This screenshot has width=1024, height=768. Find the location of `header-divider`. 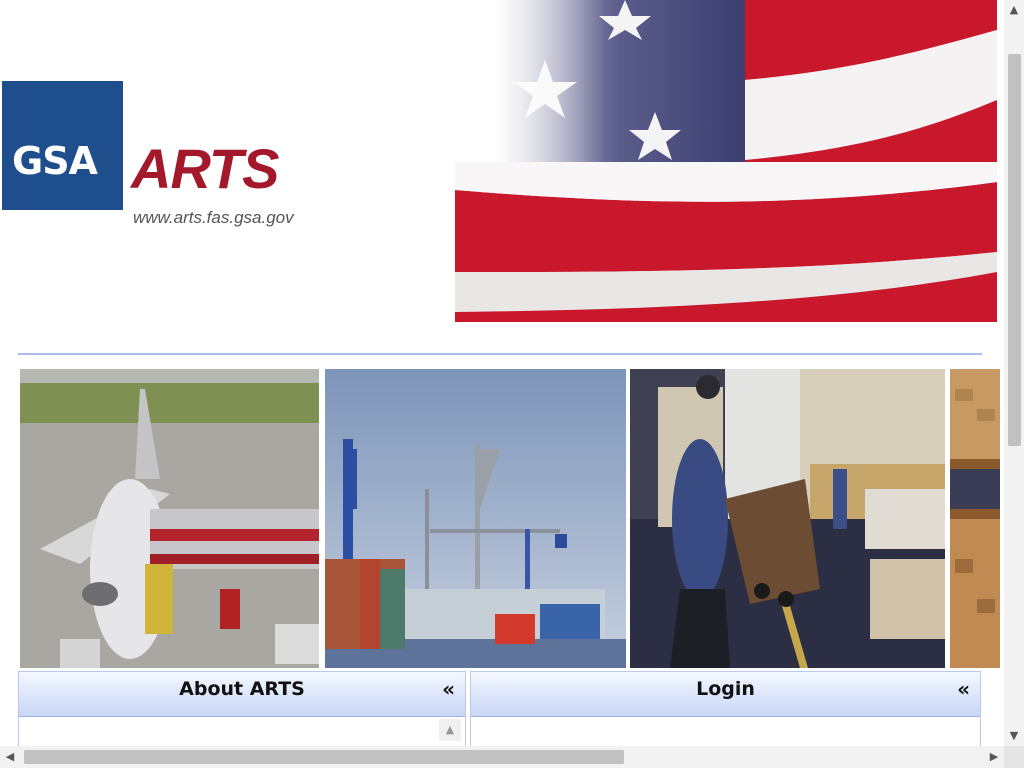

header-divider is located at coordinates (500, 354).